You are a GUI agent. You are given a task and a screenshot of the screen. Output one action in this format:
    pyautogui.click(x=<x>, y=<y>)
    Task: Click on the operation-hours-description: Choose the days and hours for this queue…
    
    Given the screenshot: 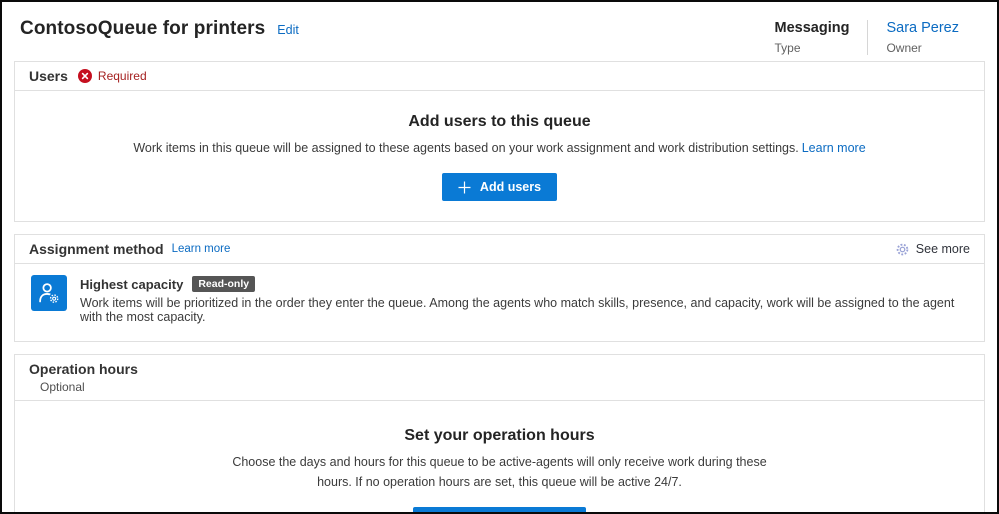 What is the action you would take?
    pyautogui.click(x=499, y=472)
    